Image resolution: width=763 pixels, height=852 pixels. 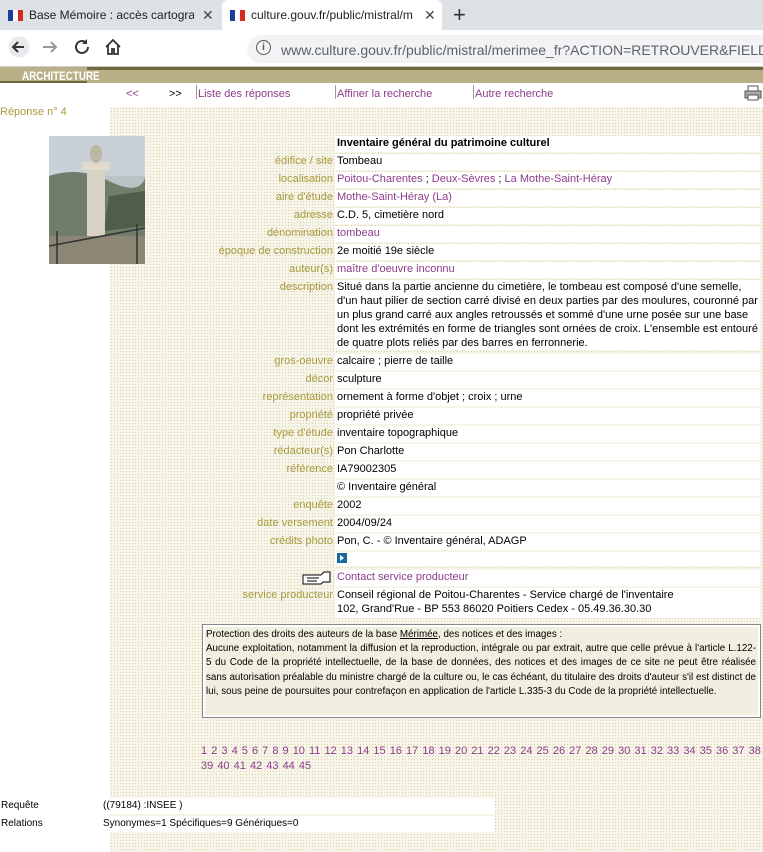 I want to click on prev-link: <<, so click(x=132, y=94).